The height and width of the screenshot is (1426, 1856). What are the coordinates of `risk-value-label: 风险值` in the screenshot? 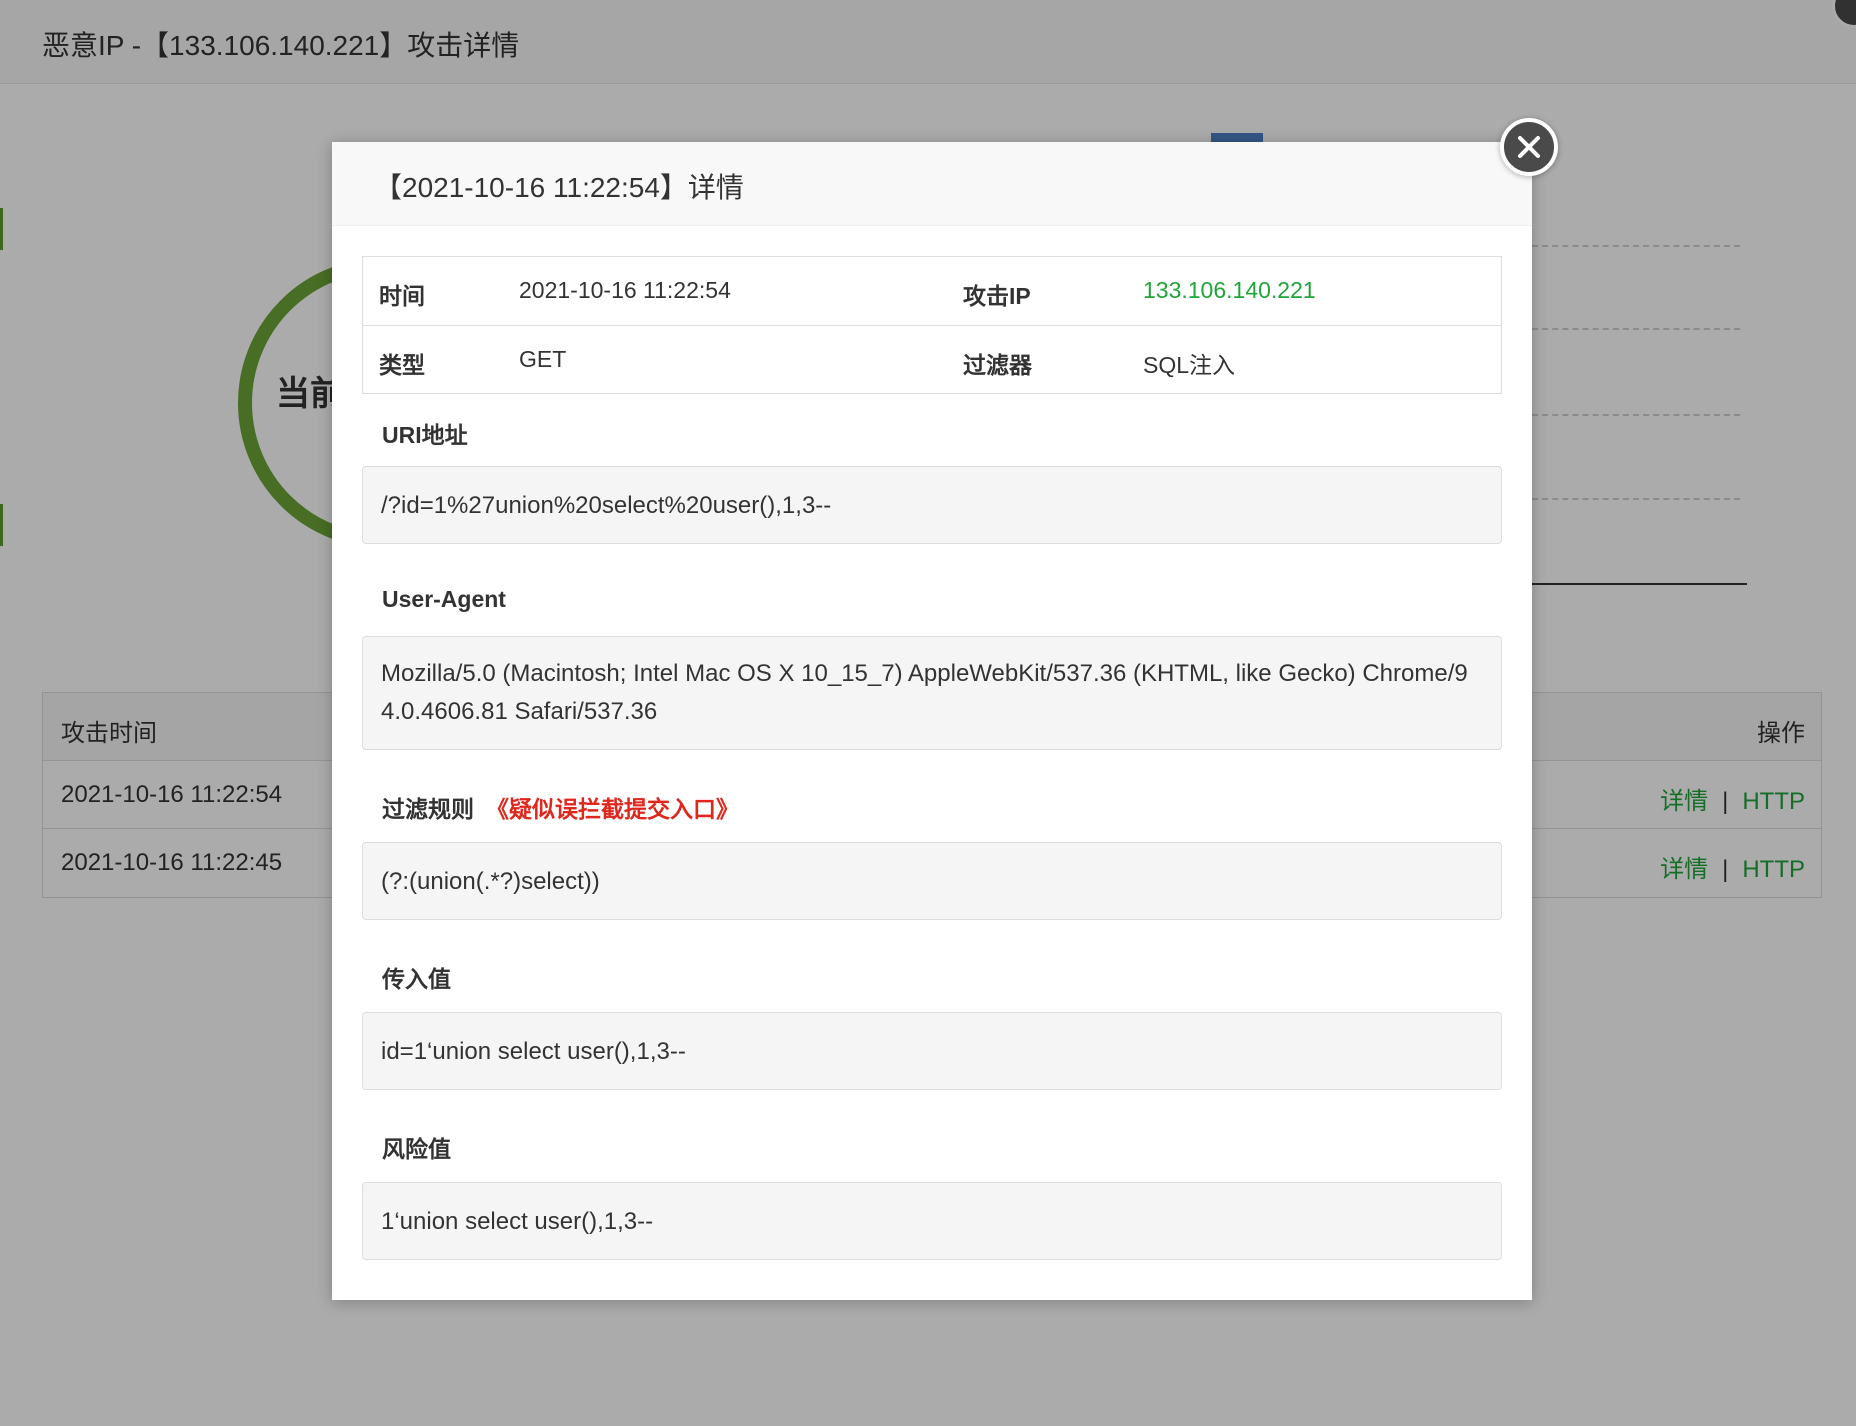 It's located at (416, 1149).